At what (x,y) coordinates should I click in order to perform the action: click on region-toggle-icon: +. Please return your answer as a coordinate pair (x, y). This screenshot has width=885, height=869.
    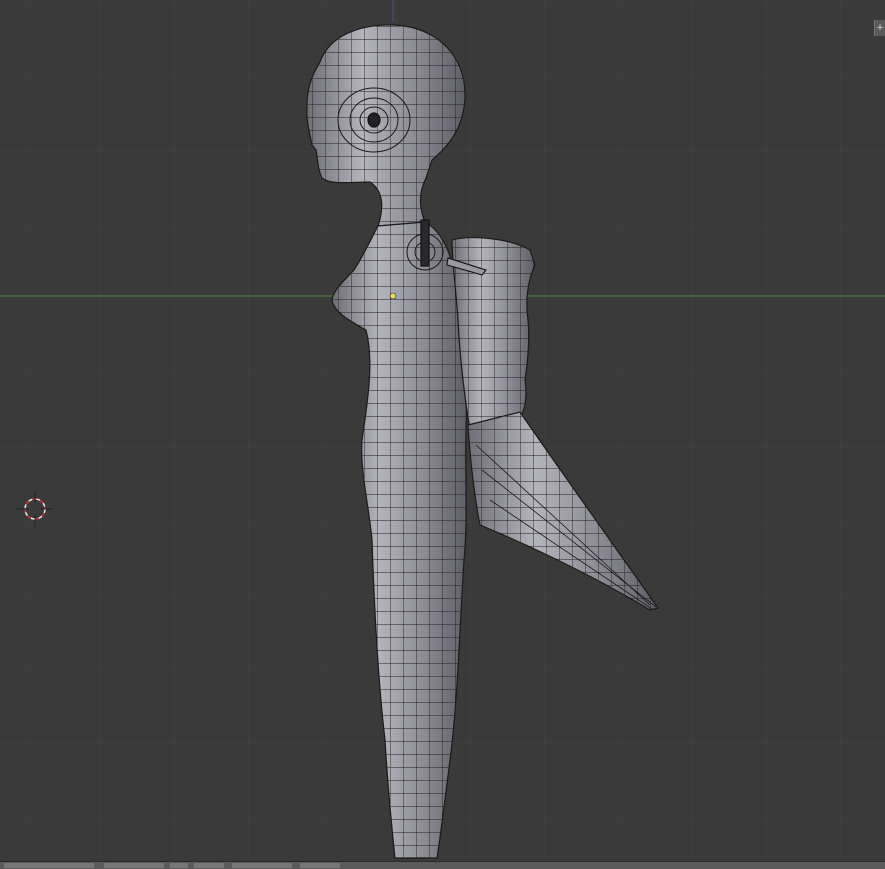
    Looking at the image, I should click on (879, 28).